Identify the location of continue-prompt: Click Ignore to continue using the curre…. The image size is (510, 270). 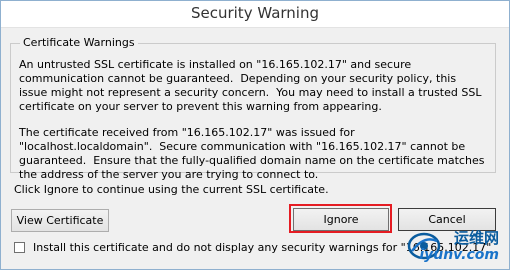
(171, 189).